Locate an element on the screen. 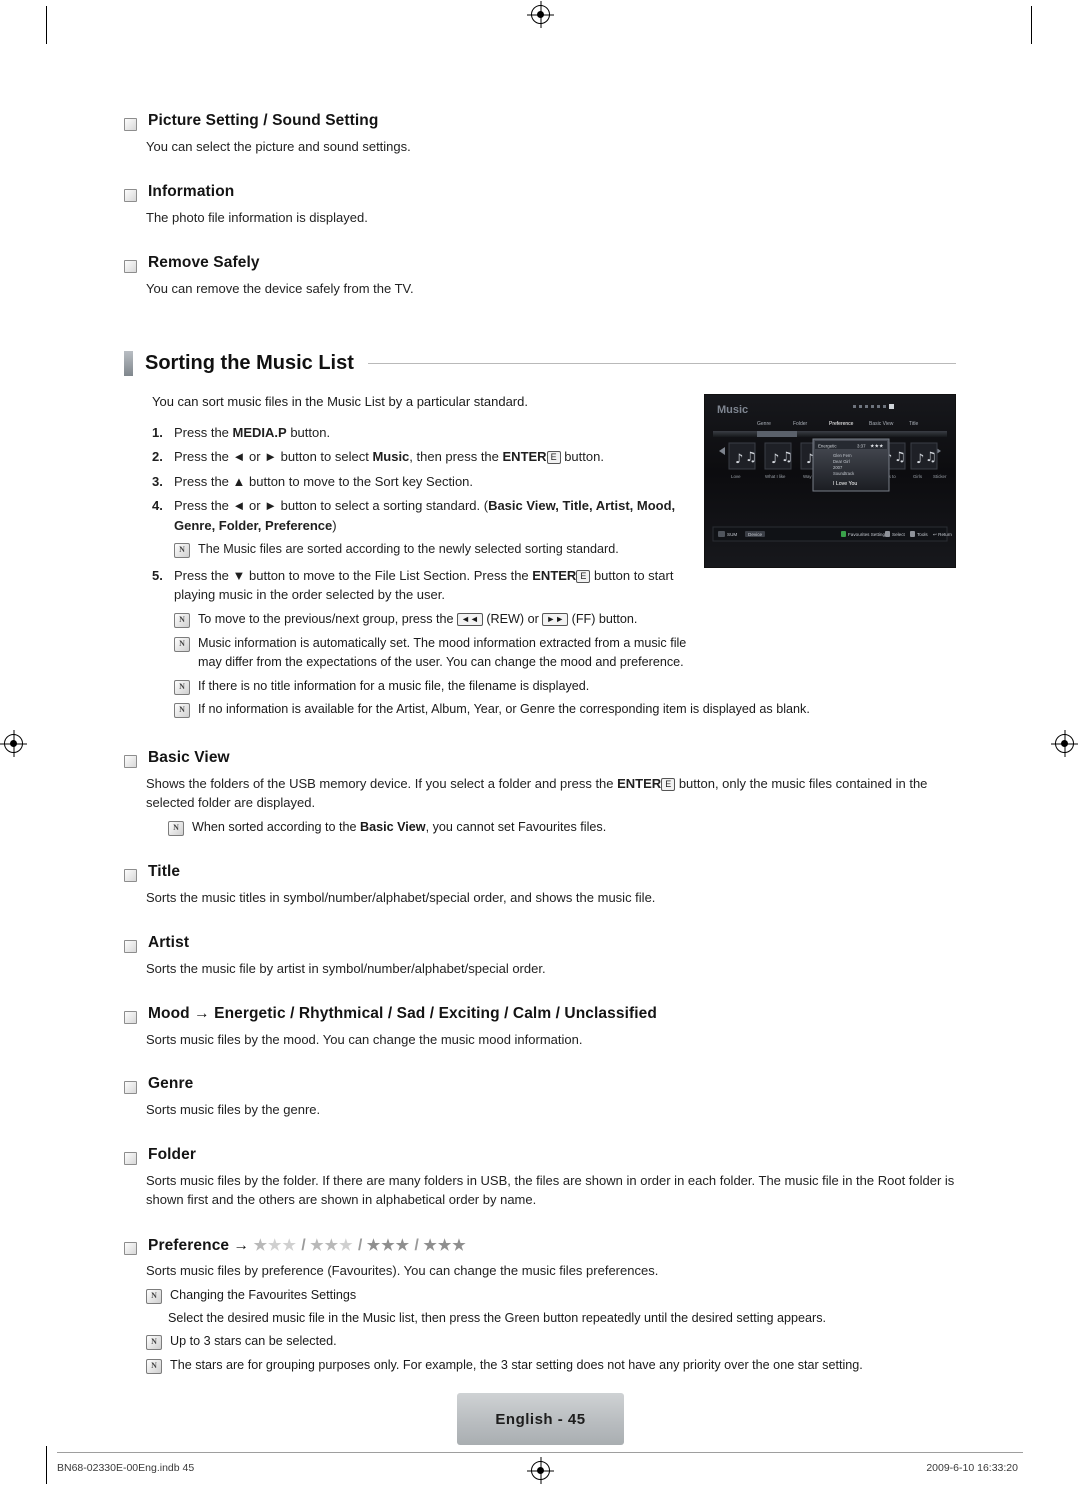 Image resolution: width=1080 pixels, height=1488 pixels. footer-divider is located at coordinates (540, 1452).